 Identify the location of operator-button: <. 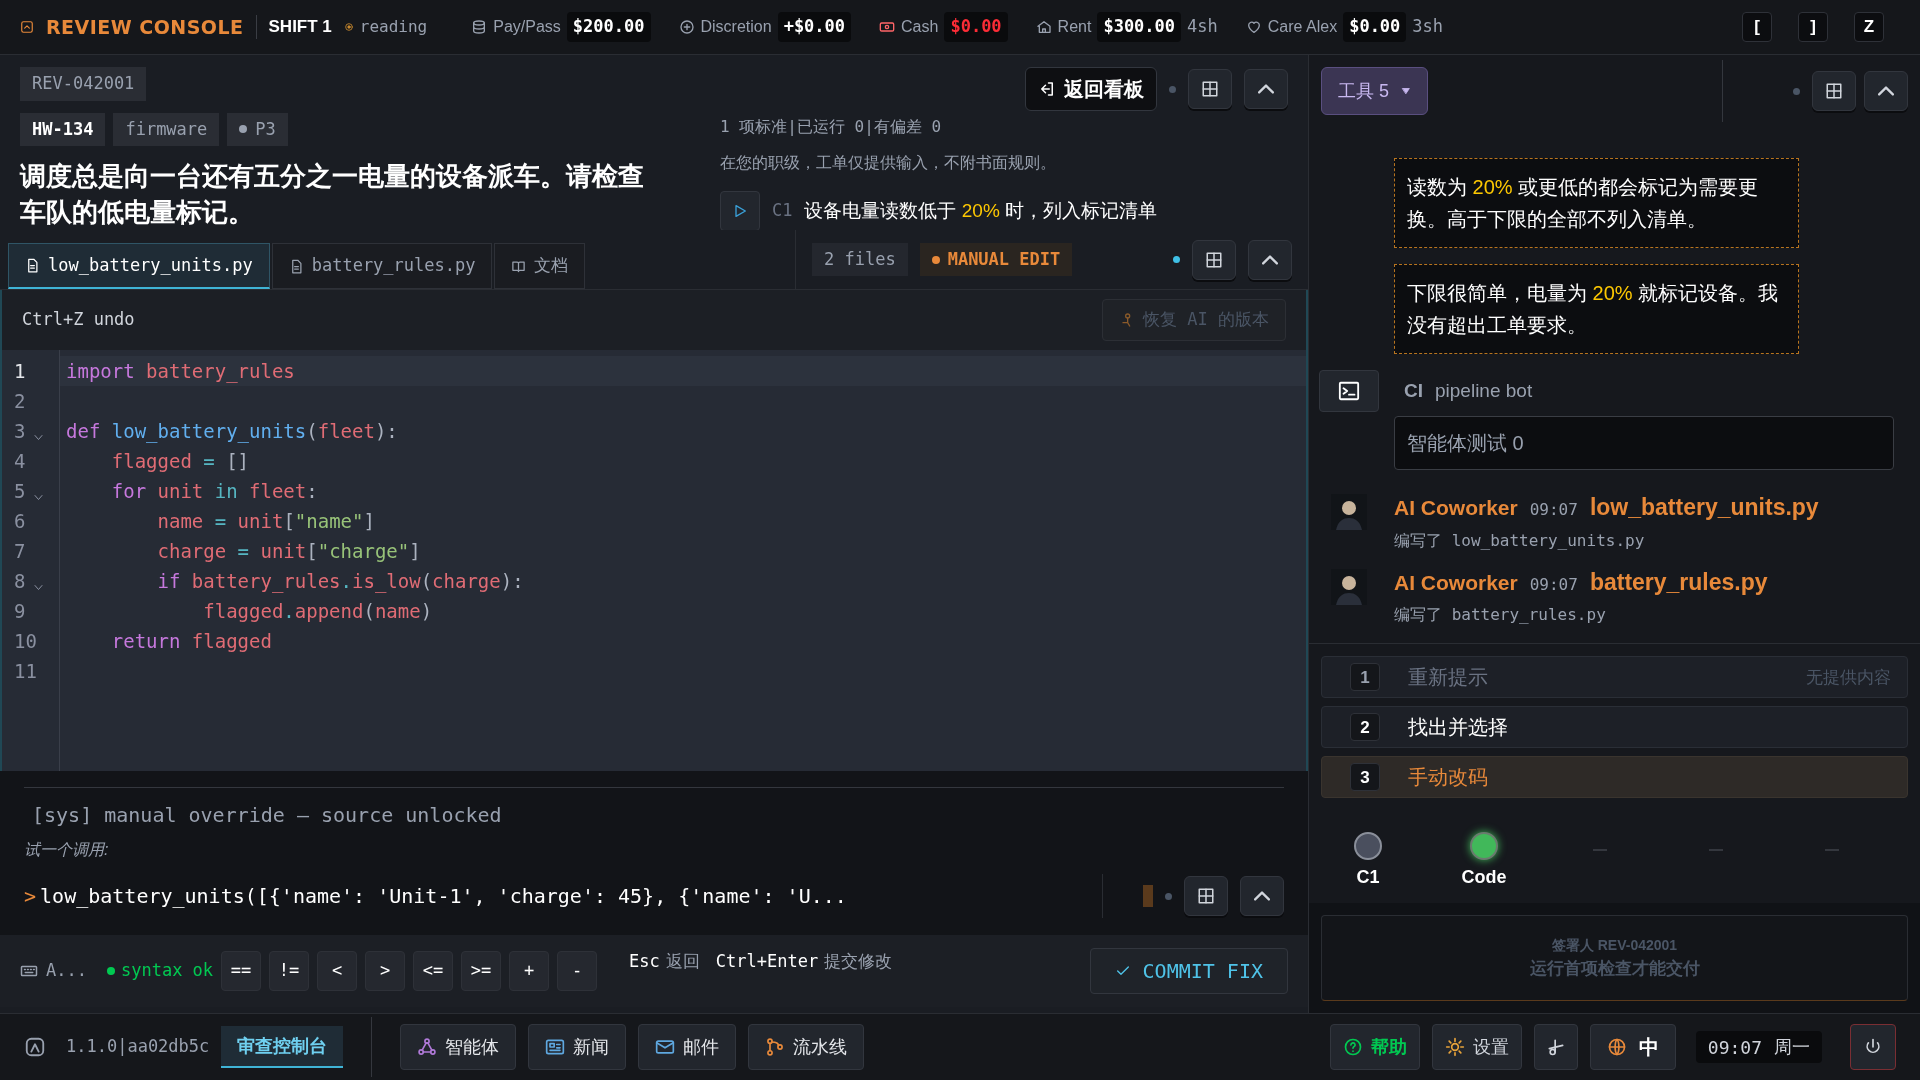
(337, 971).